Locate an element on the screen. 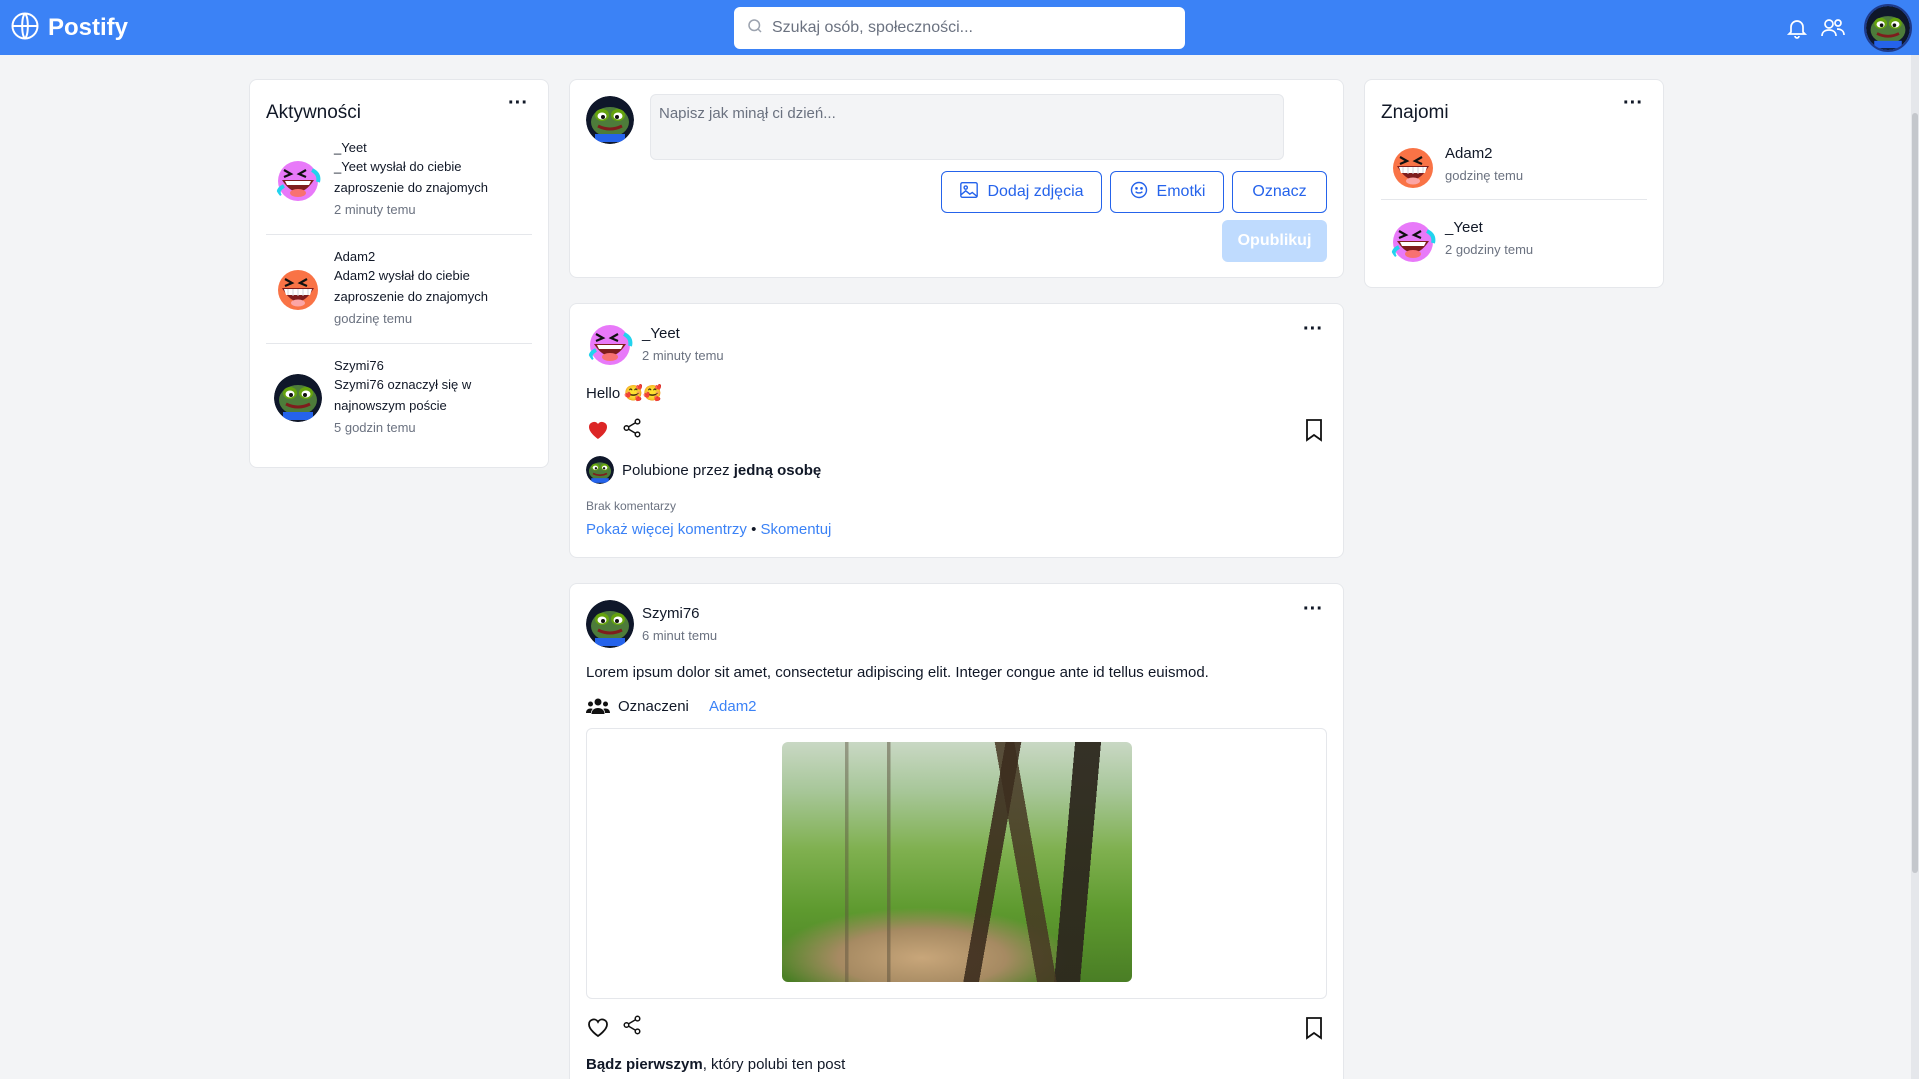 The height and width of the screenshot is (1079, 1919). be-first-bold: Bądz pierwszym is located at coordinates (644, 1064).